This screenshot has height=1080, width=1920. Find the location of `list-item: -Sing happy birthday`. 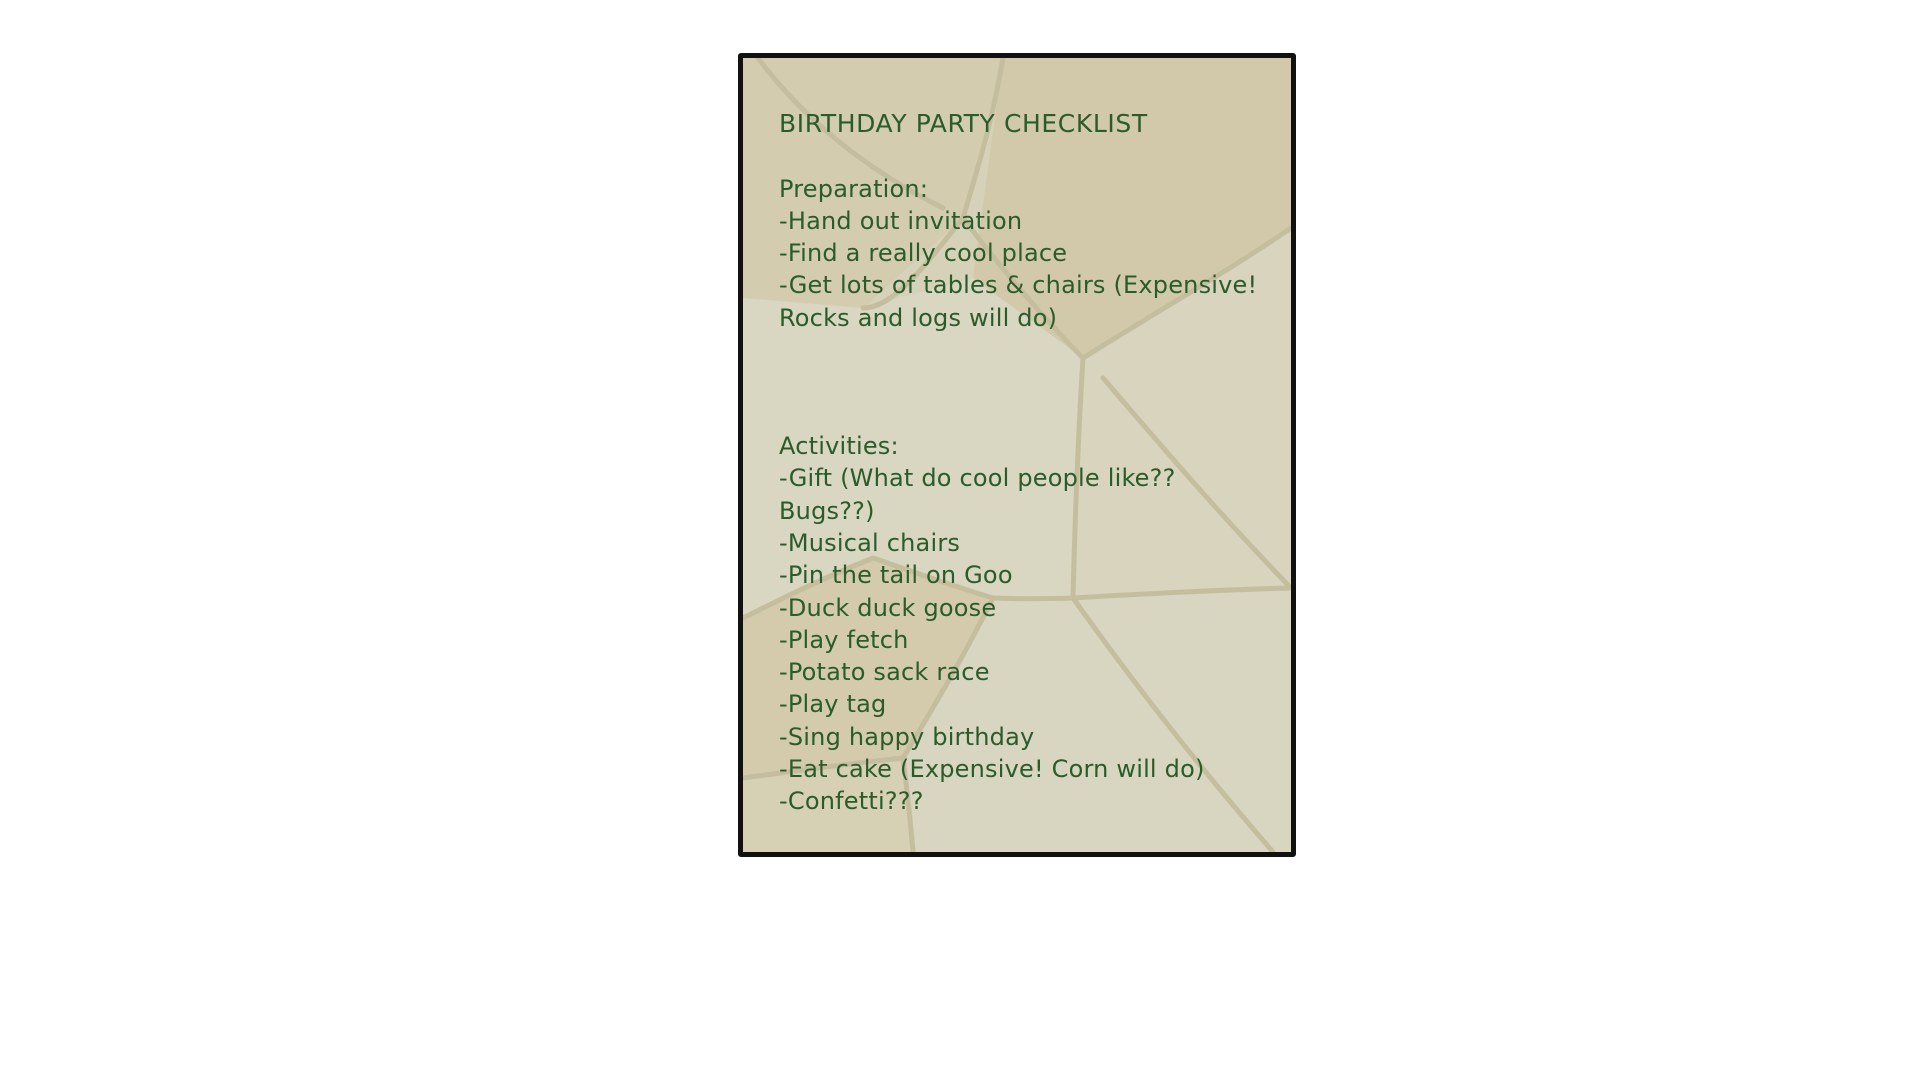

list-item: -Sing happy birthday is located at coordinates (907, 736).